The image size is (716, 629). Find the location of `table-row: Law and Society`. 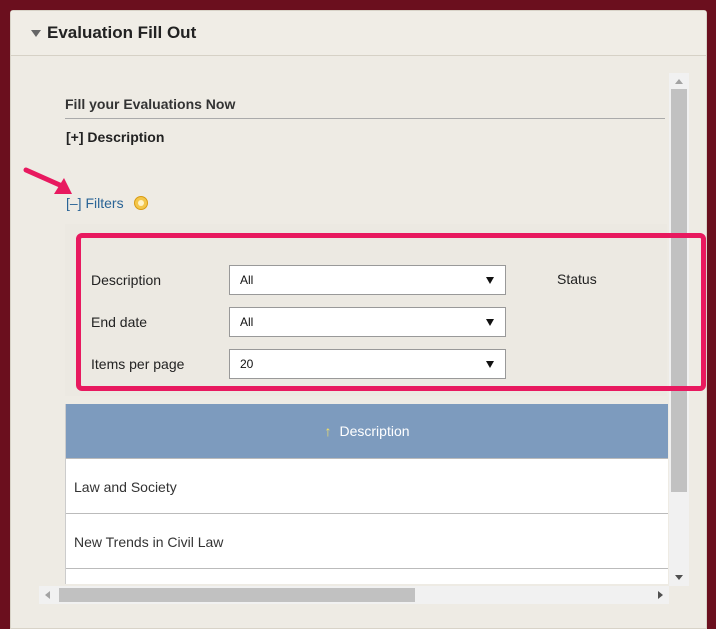

table-row: Law and Society is located at coordinates (367, 486).